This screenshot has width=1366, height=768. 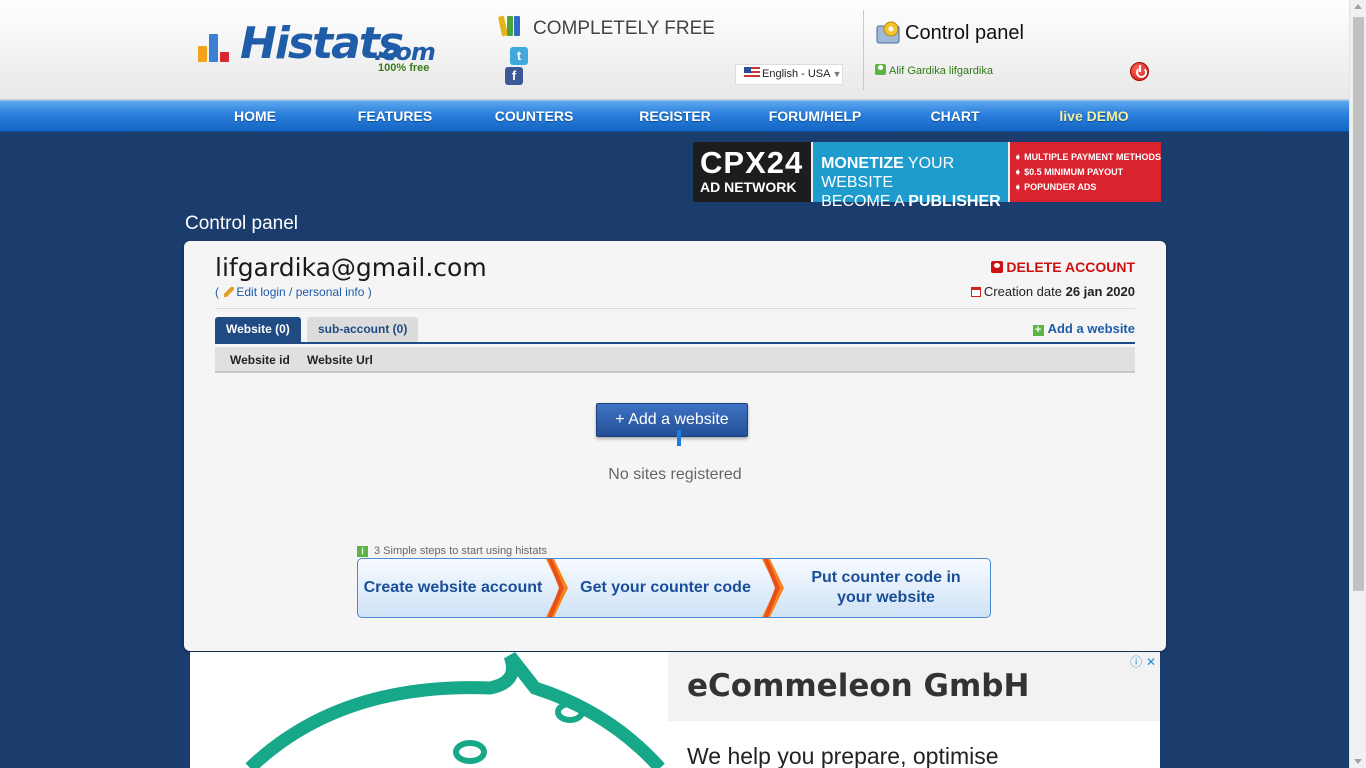 I want to click on control-panel-icon, so click(x=888, y=32).